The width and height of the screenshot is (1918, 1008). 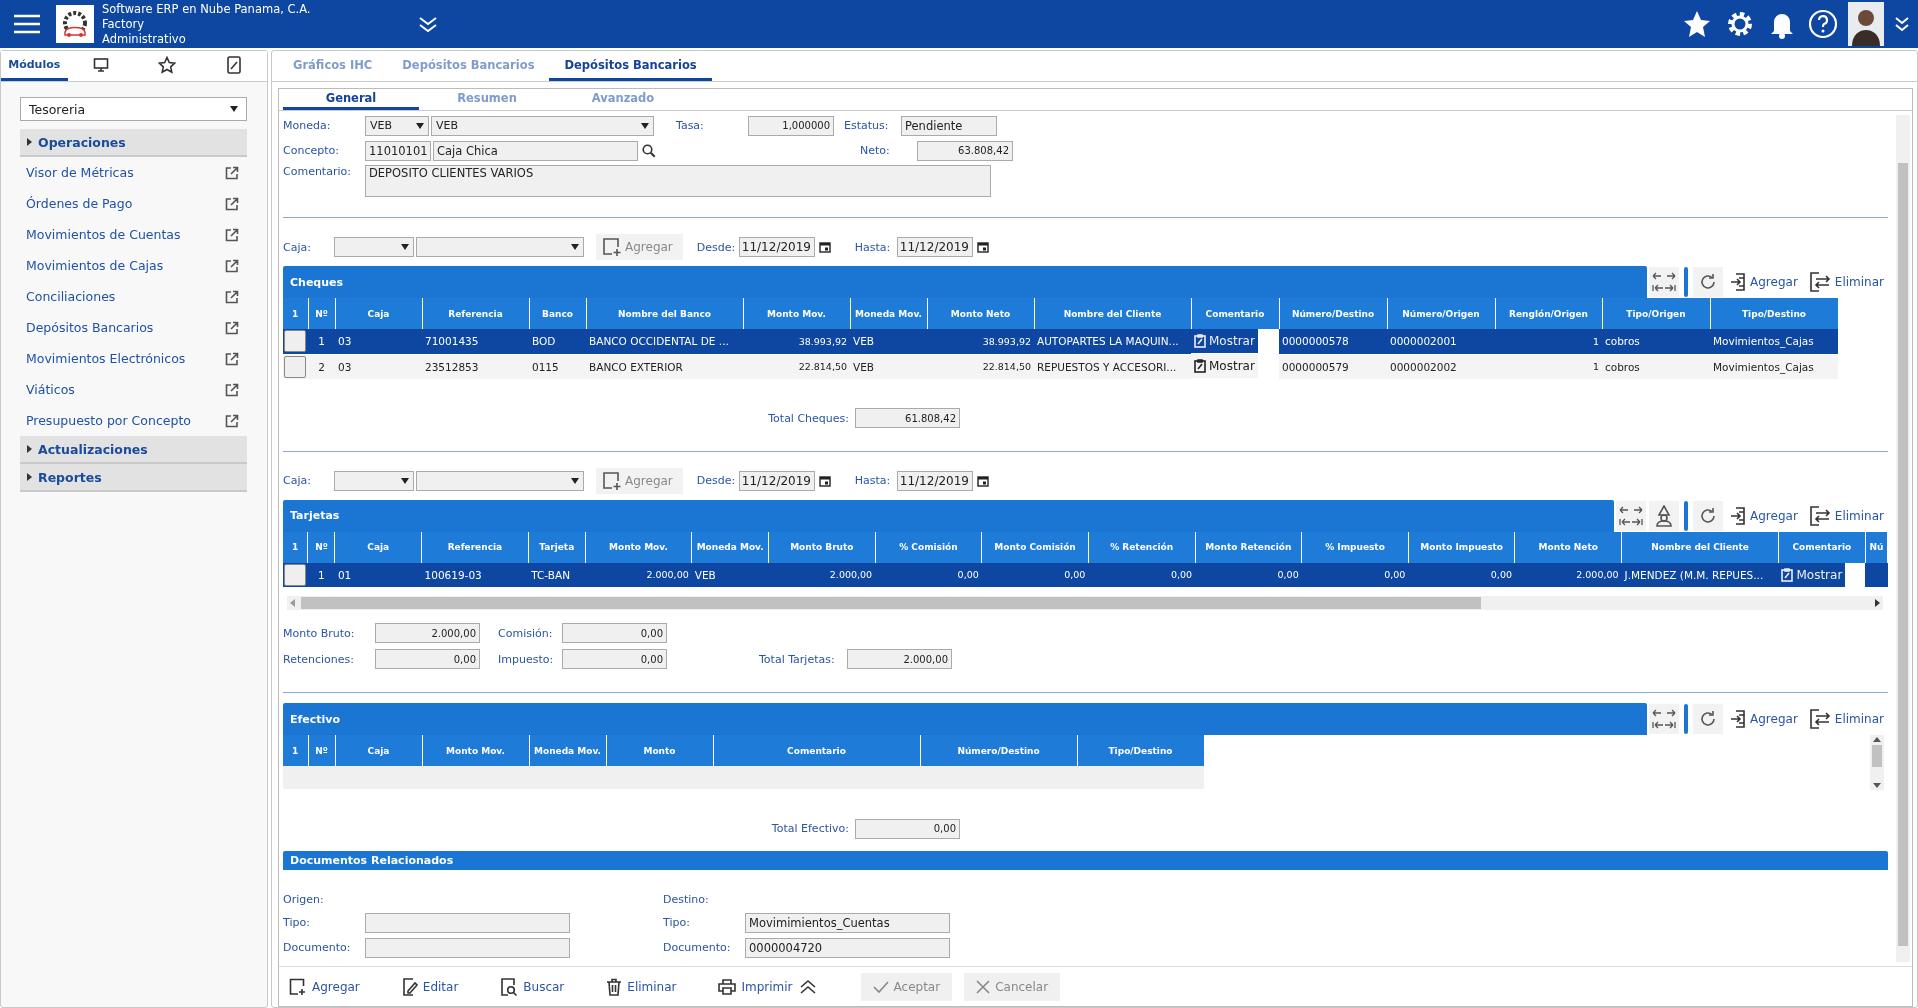 I want to click on menu-link: Movimientos Electrónicos, so click(x=106, y=358).